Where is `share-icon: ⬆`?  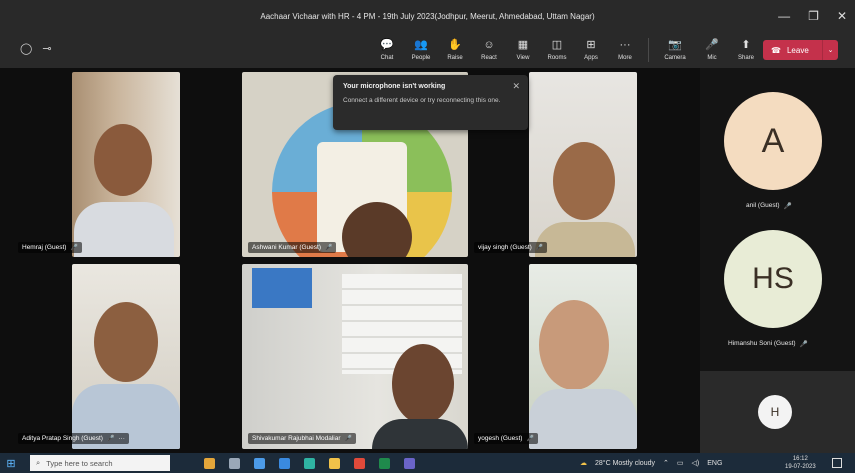 share-icon: ⬆ is located at coordinates (746, 45).